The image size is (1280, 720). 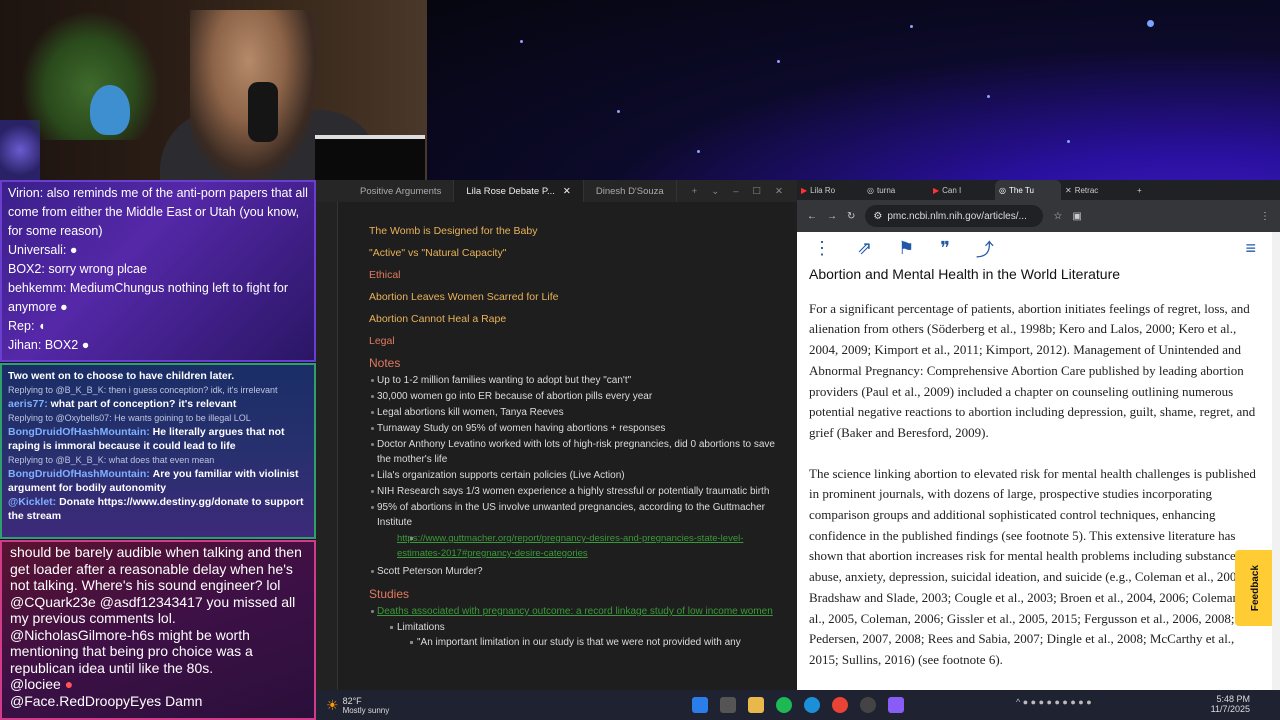 I want to click on browser-tab: ◎ turna, so click(x=896, y=190).